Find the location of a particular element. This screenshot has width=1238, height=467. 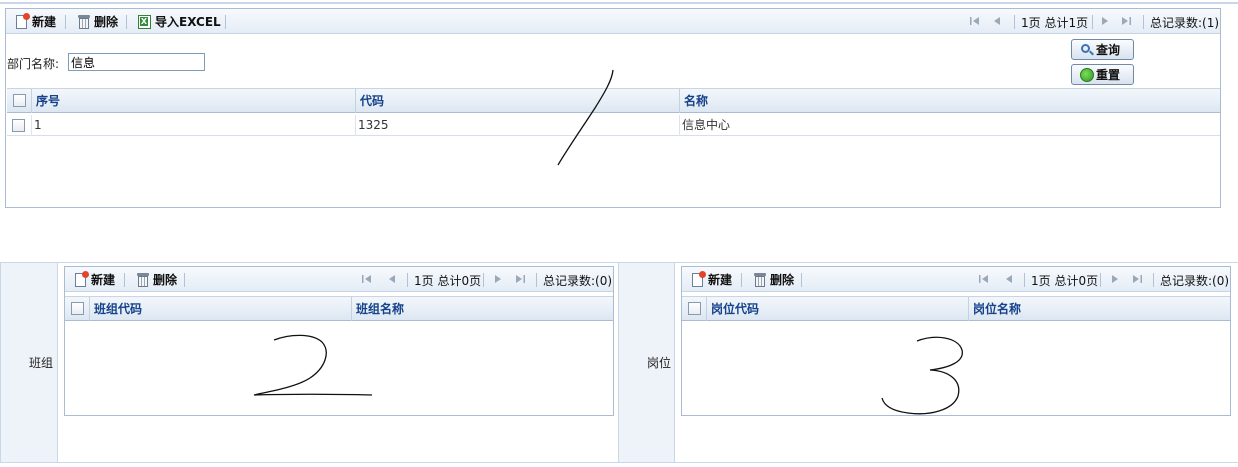

dept-page-info: 1页 总计1页 is located at coordinates (1055, 23).